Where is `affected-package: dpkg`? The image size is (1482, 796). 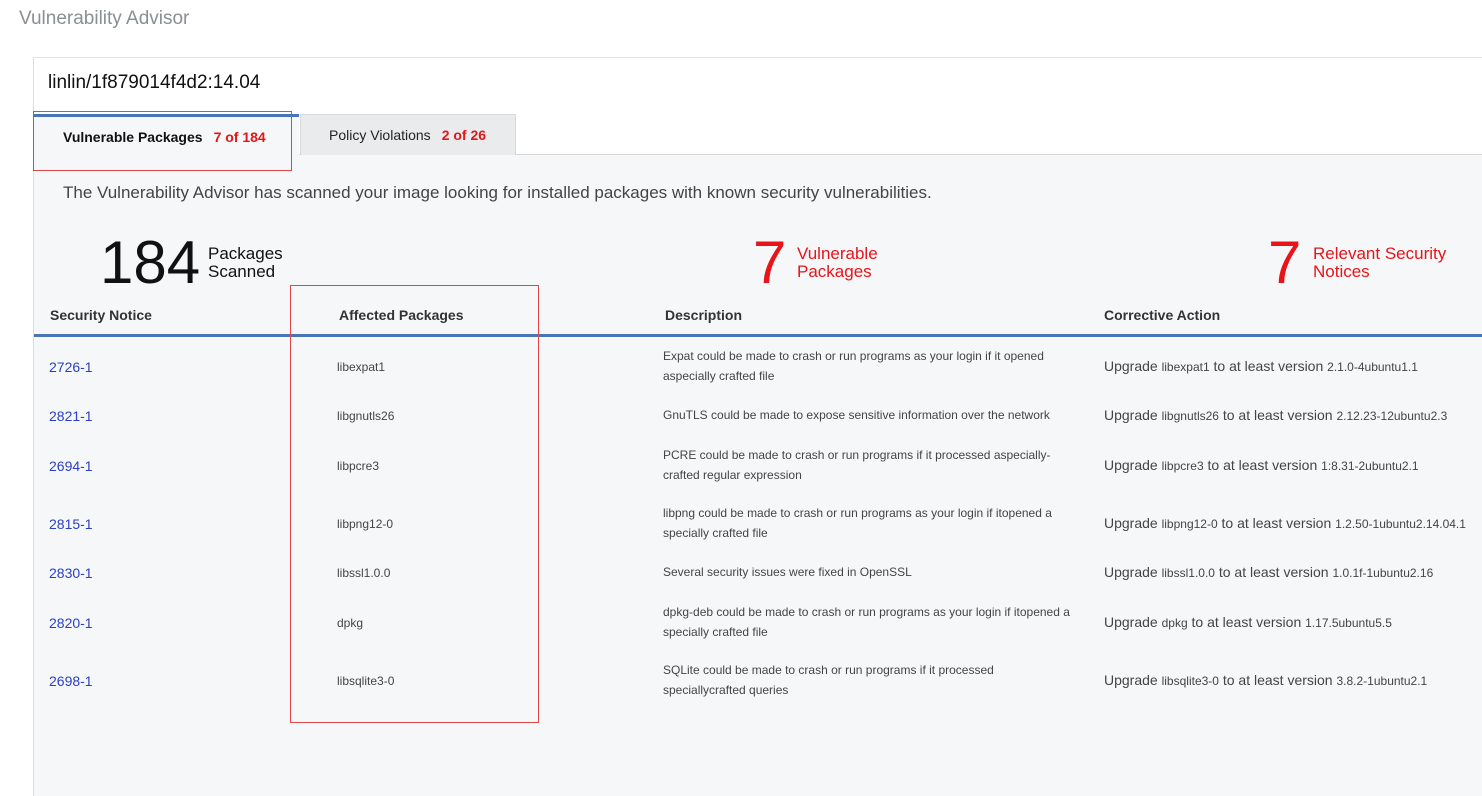
affected-package: dpkg is located at coordinates (350, 623).